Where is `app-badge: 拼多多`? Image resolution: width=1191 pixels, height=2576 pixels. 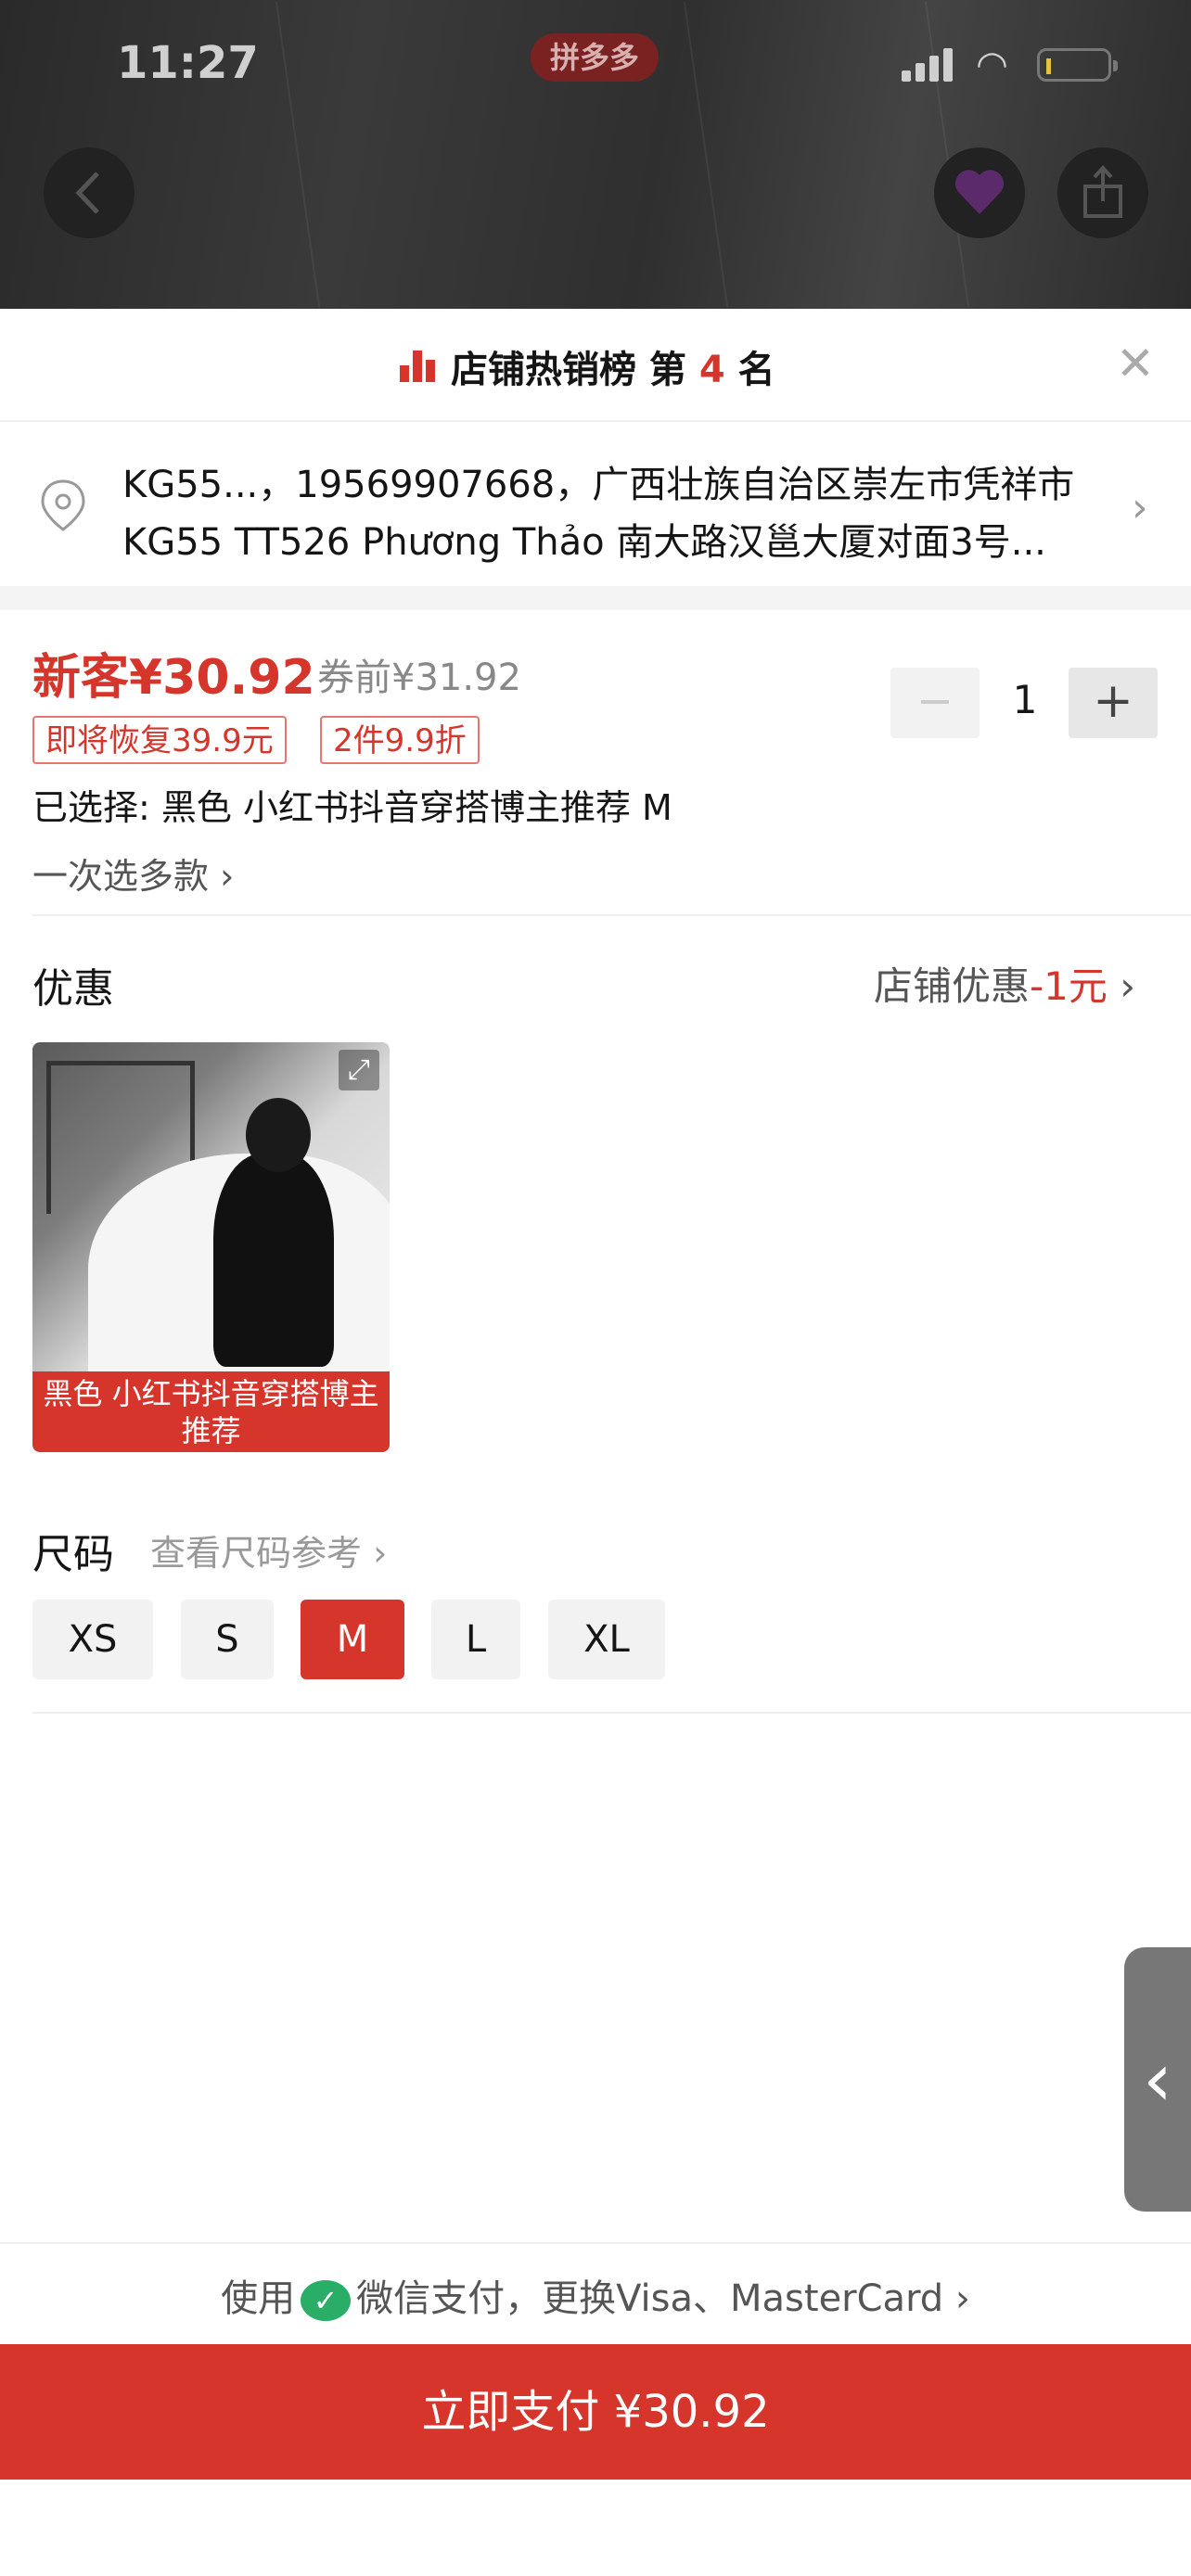
app-badge: 拼多多 is located at coordinates (595, 57).